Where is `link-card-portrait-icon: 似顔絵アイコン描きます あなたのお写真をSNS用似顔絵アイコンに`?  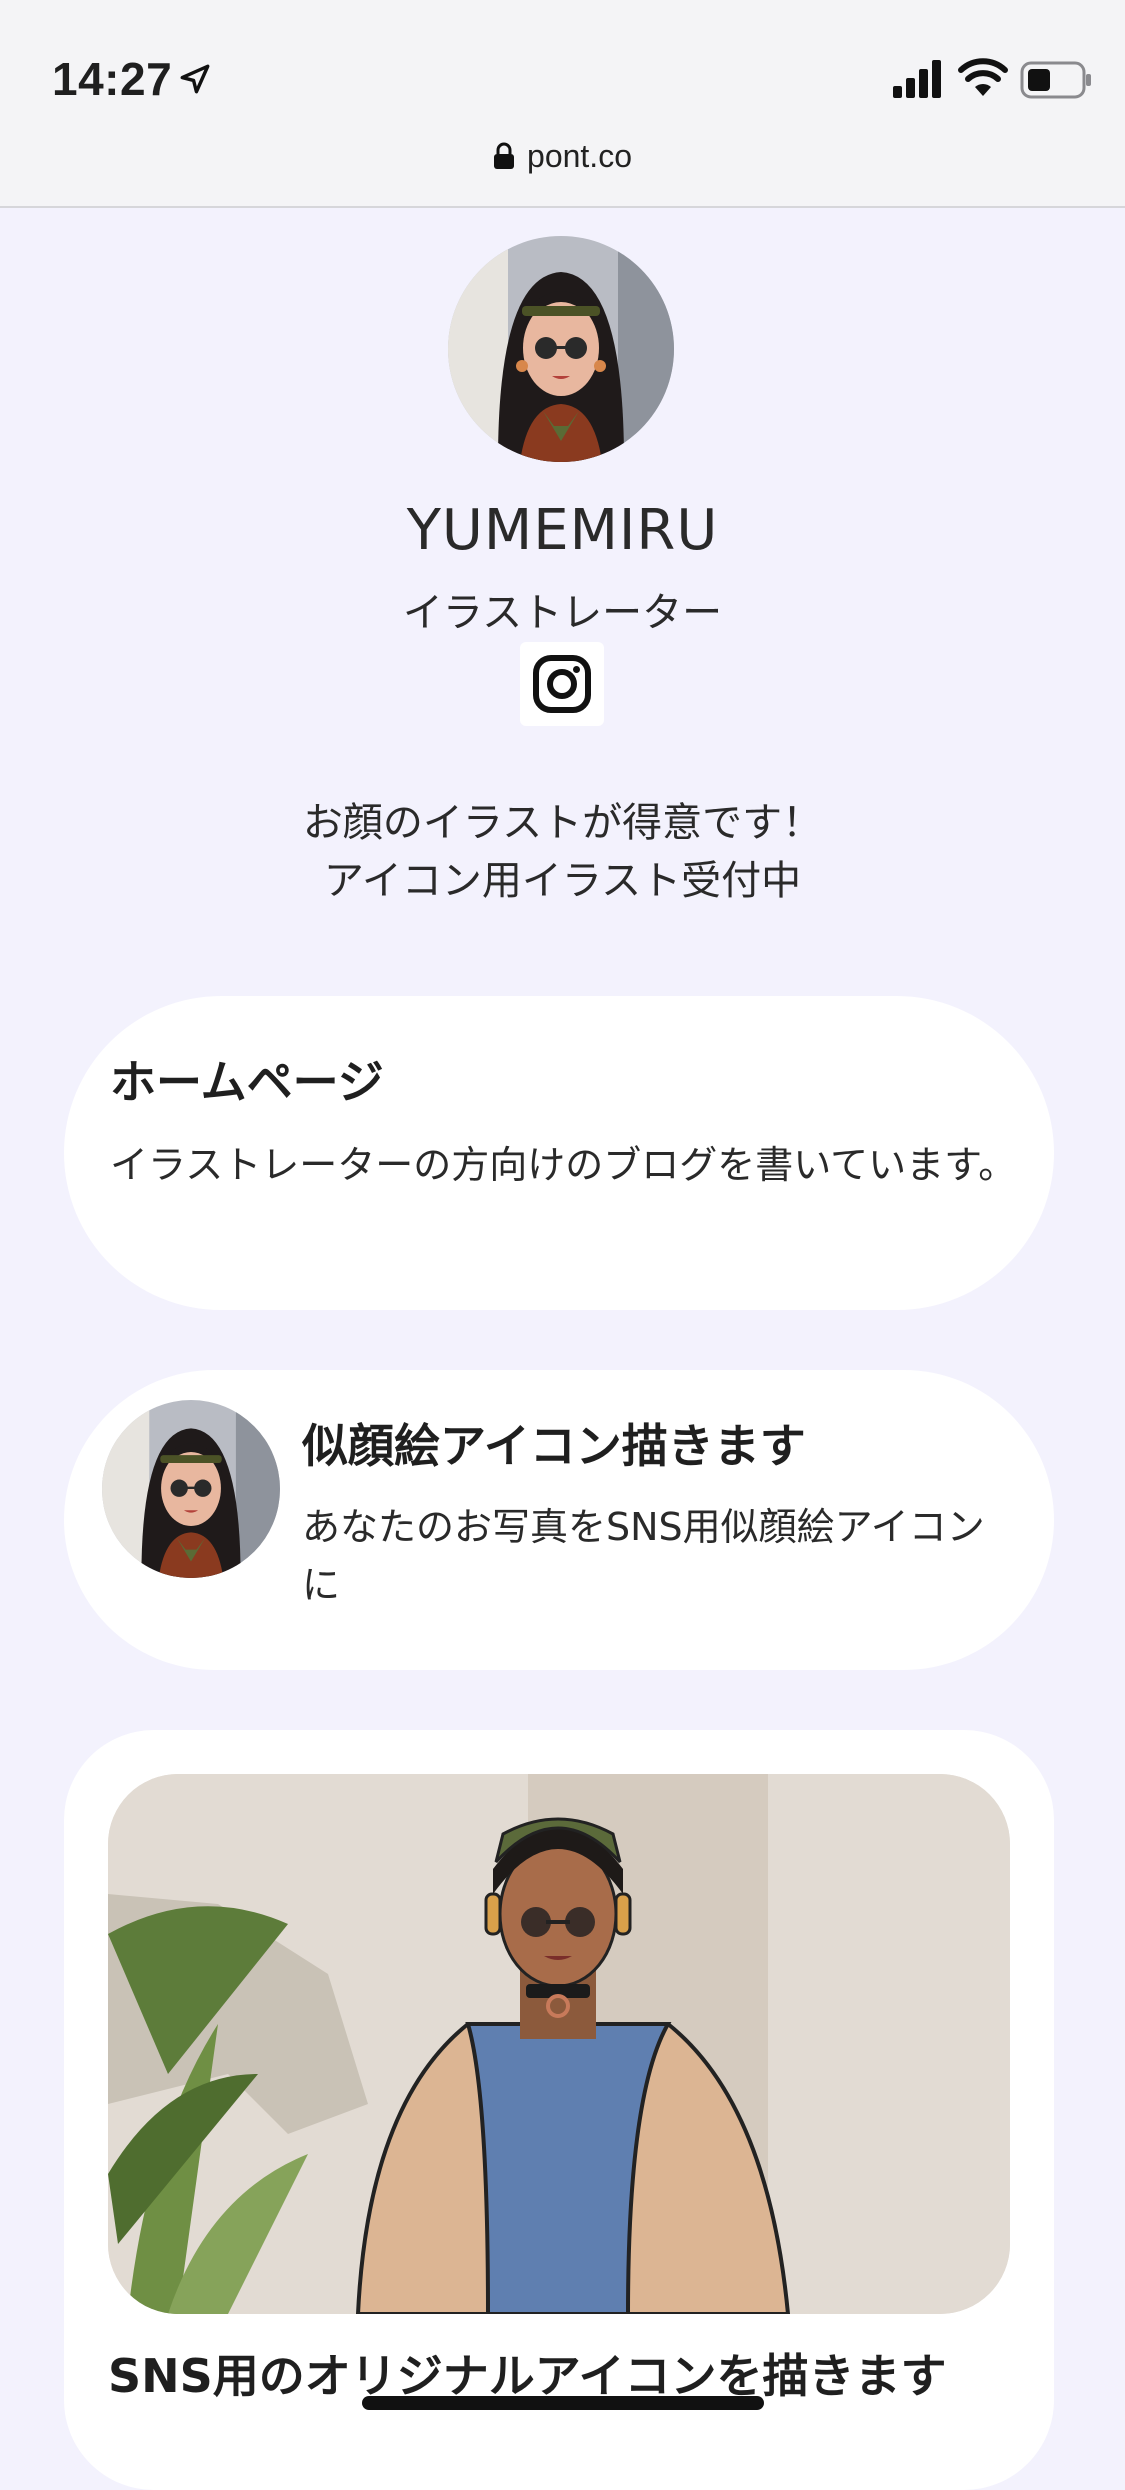 link-card-portrait-icon: 似顔絵アイコン描きます あなたのお写真をSNS用似顔絵アイコンに is located at coordinates (559, 1520).